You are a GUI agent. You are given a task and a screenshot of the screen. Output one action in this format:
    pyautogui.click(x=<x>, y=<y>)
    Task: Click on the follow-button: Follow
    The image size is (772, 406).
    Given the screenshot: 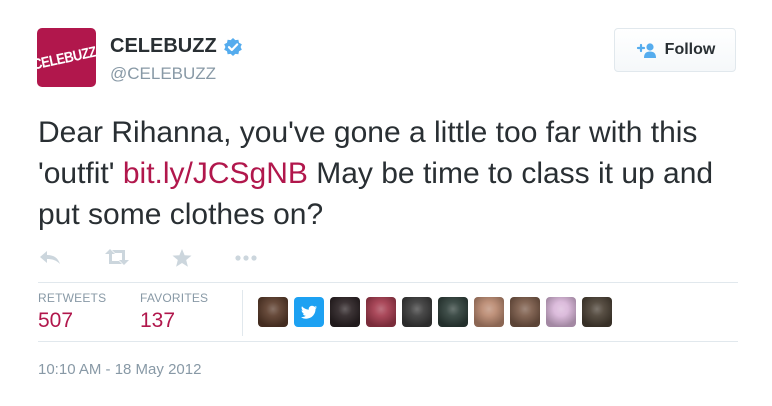 What is the action you would take?
    pyautogui.click(x=675, y=50)
    